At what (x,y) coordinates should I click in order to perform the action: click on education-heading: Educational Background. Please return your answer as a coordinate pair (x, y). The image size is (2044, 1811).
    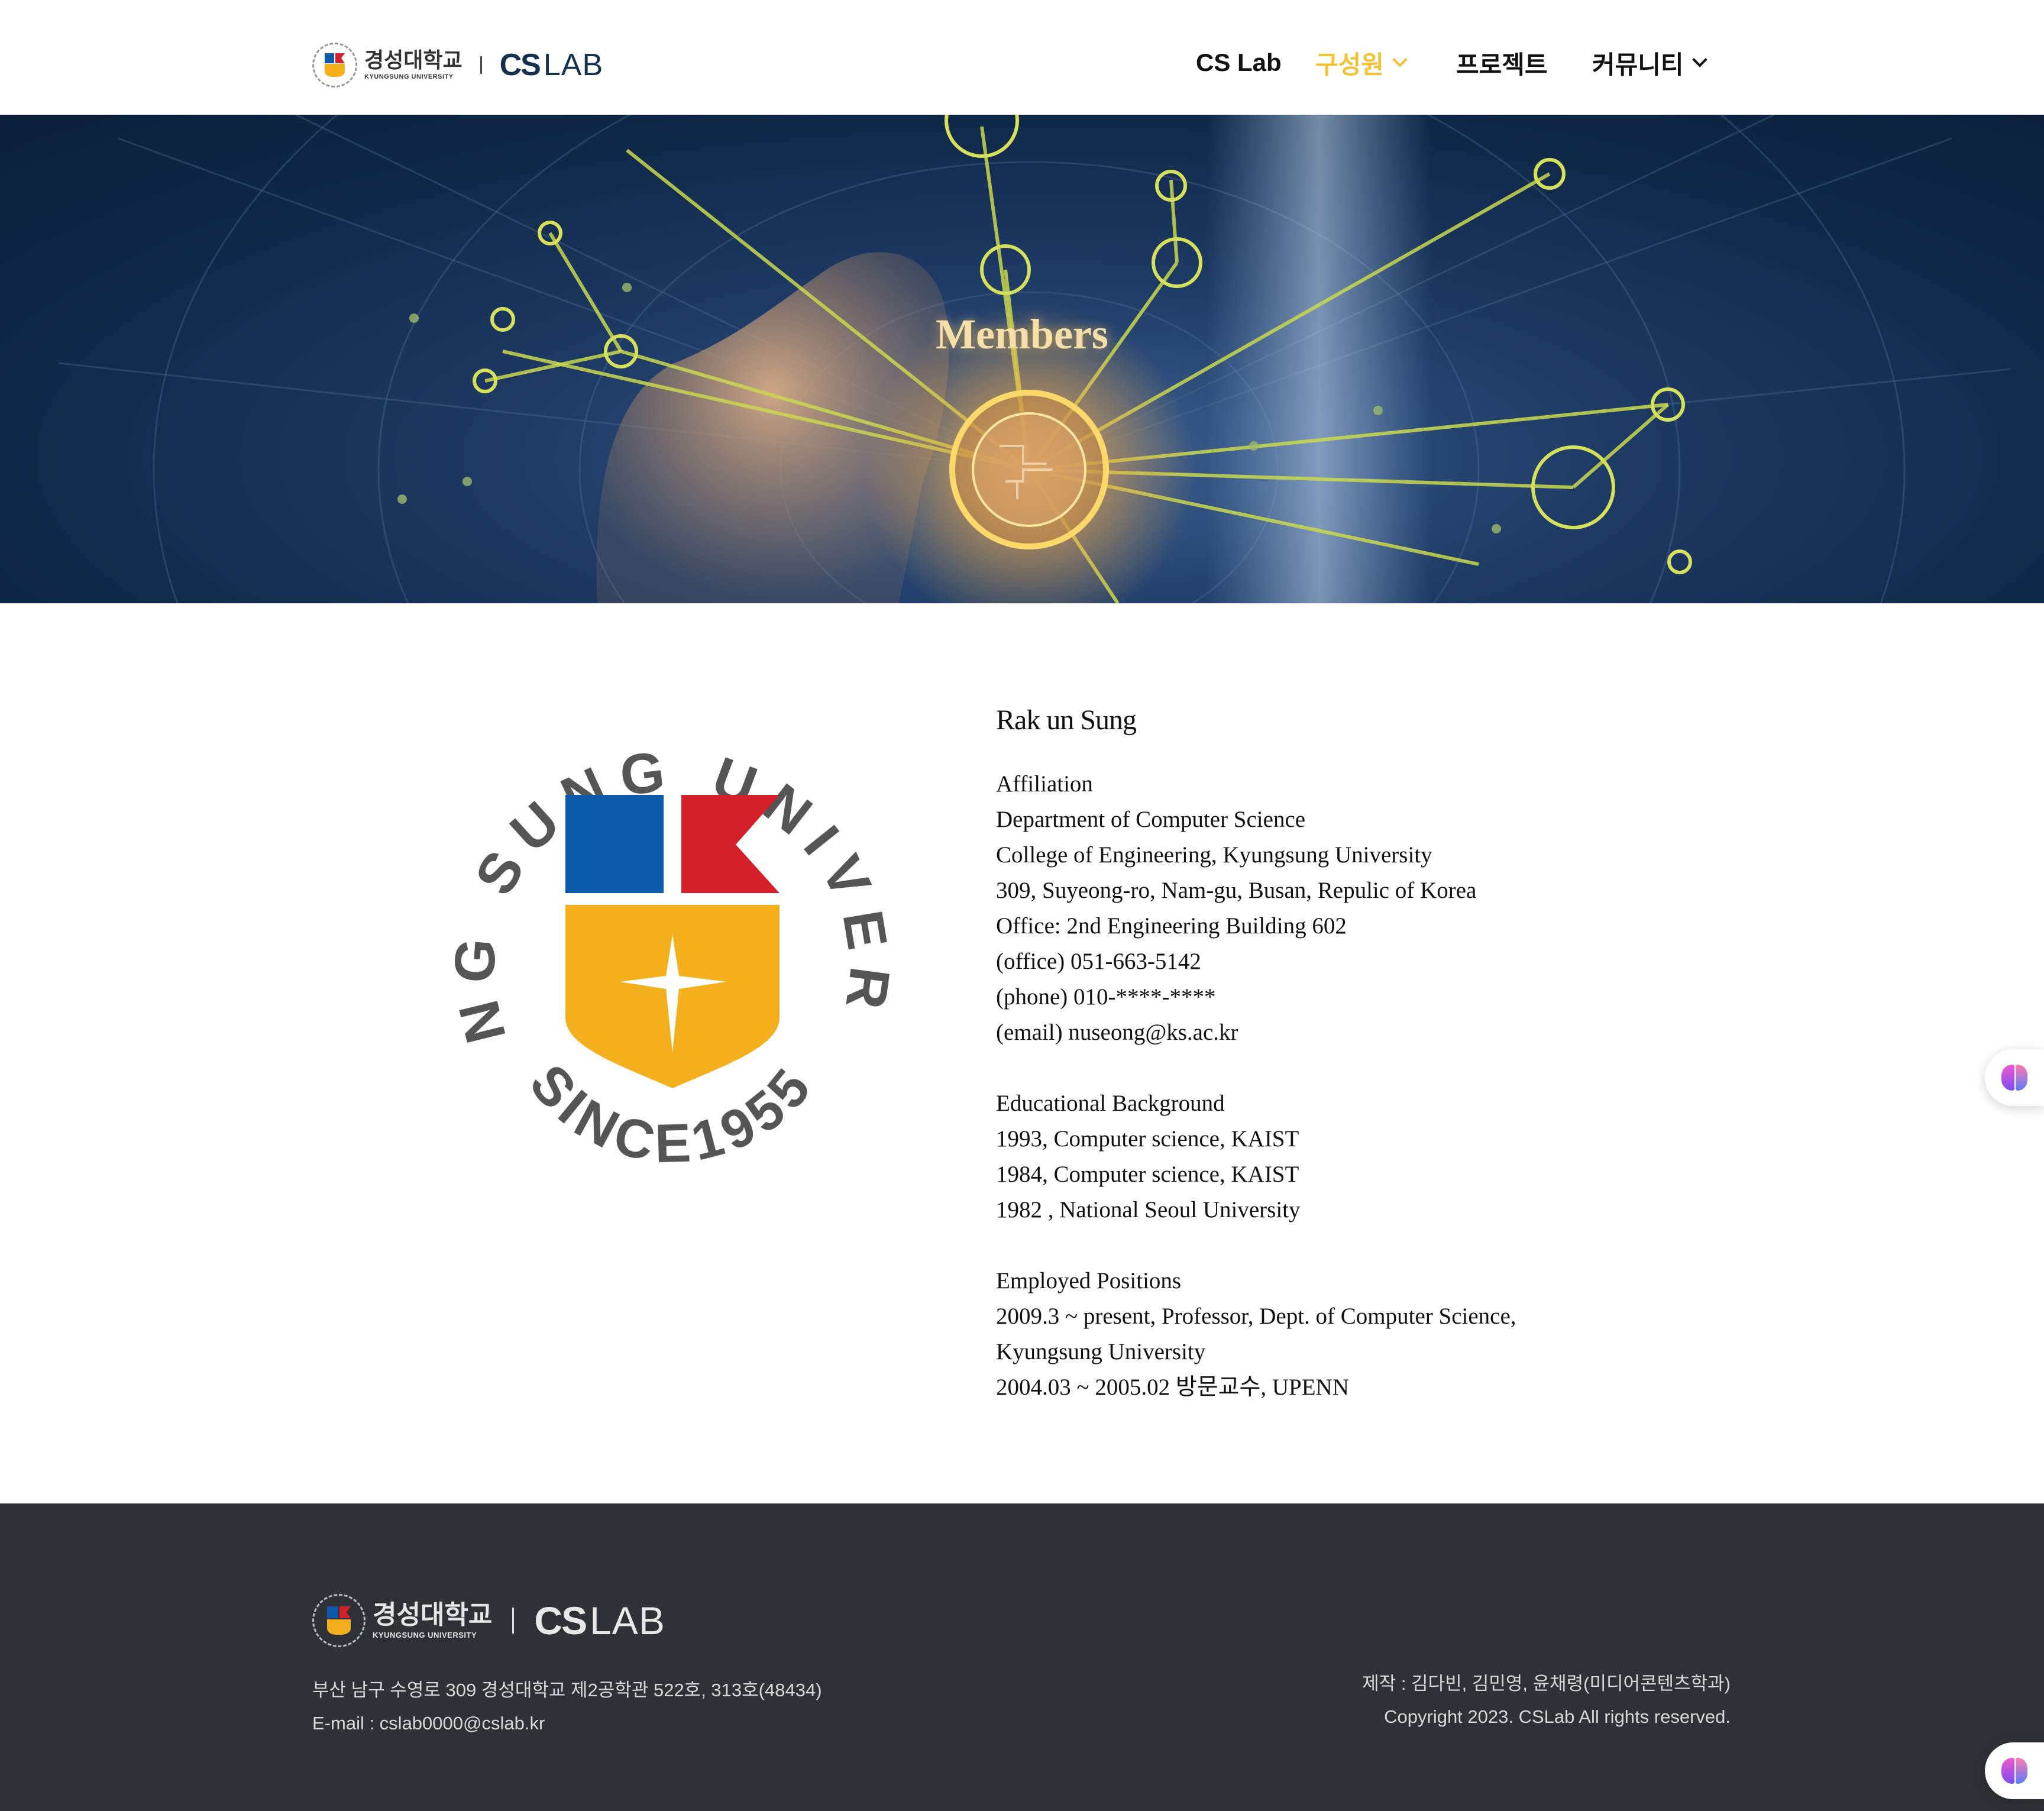
    Looking at the image, I should click on (1110, 1104).